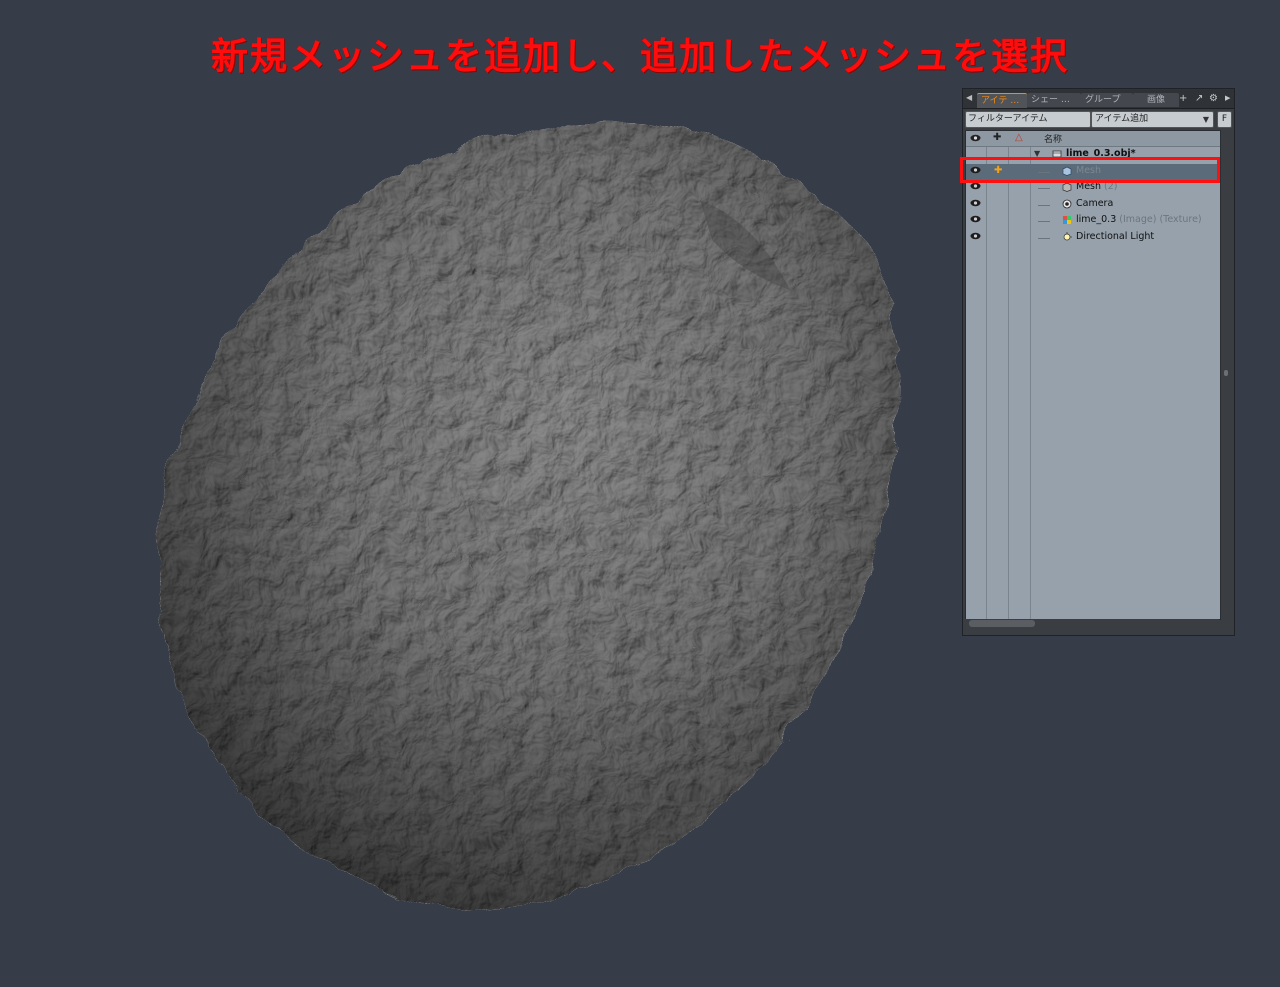  What do you see at coordinates (1002, 623) in the screenshot?
I see `scroll-thumb` at bounding box center [1002, 623].